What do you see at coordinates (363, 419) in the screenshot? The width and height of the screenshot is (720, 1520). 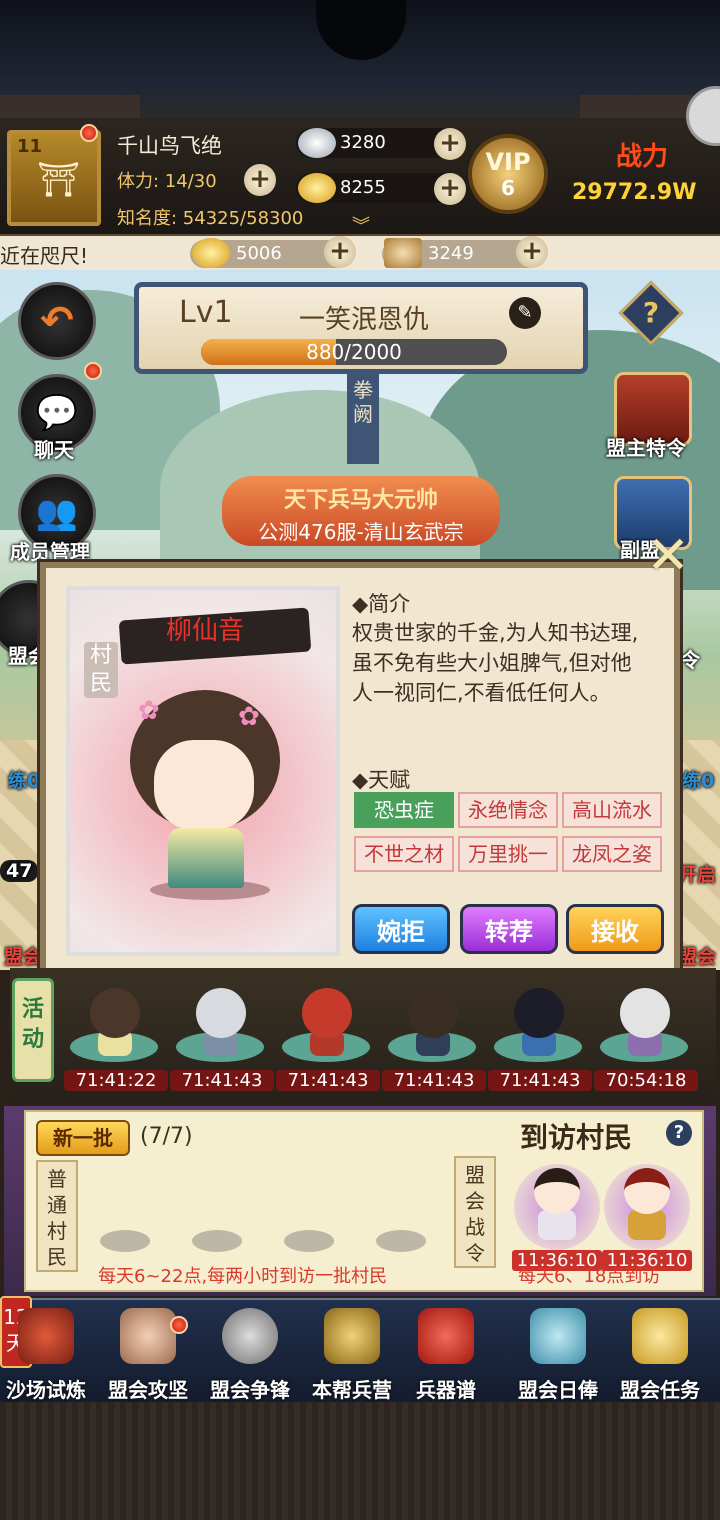 I see `league-vertical-tag: 拳阙` at bounding box center [363, 419].